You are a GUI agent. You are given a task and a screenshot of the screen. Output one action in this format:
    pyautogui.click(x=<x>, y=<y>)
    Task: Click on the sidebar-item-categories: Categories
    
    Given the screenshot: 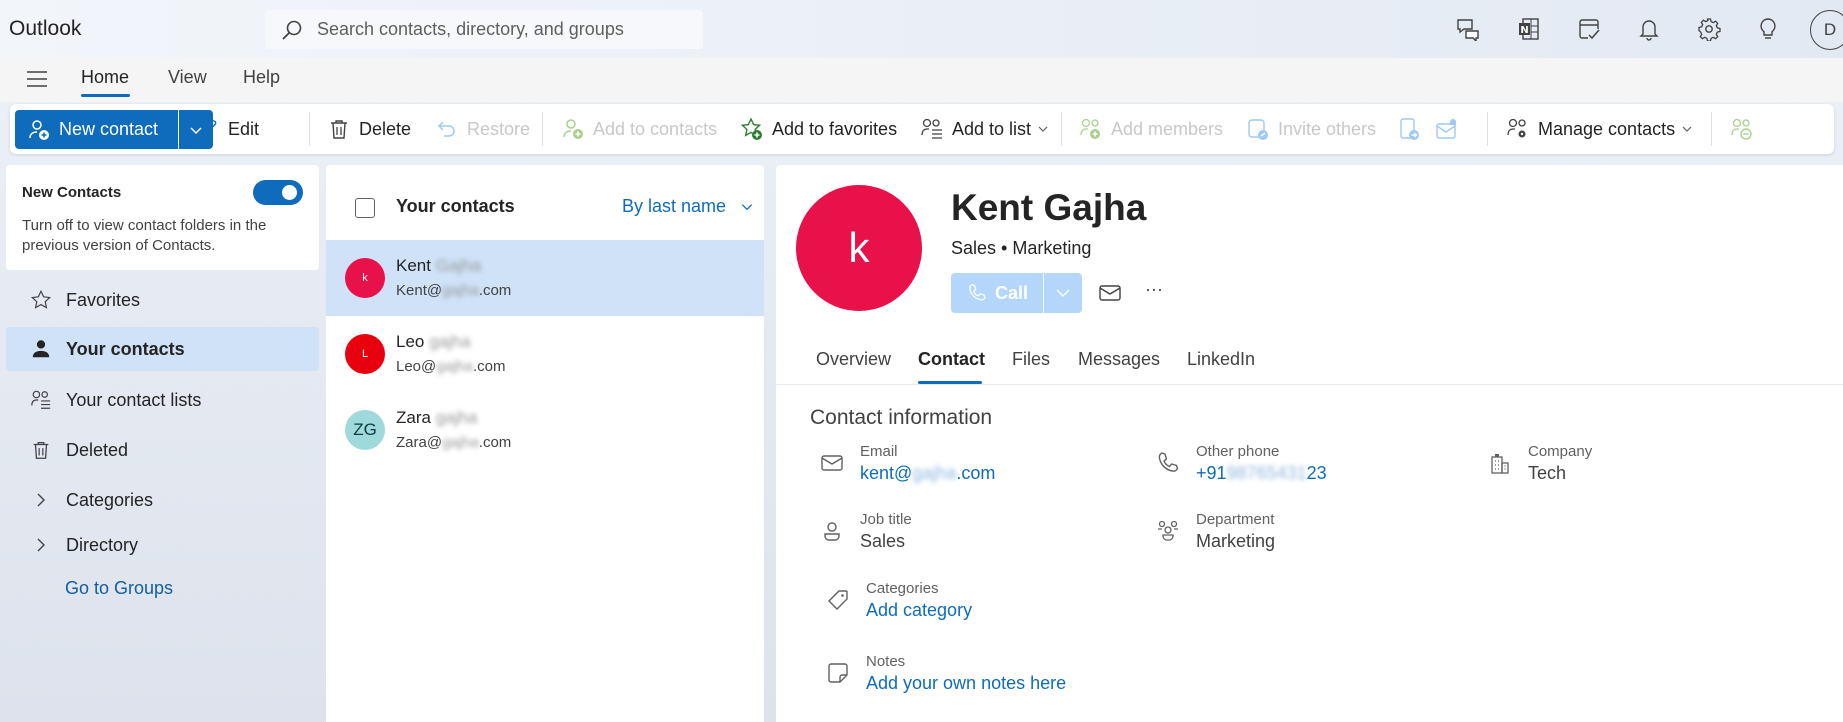 What is the action you would take?
    pyautogui.click(x=162, y=500)
    